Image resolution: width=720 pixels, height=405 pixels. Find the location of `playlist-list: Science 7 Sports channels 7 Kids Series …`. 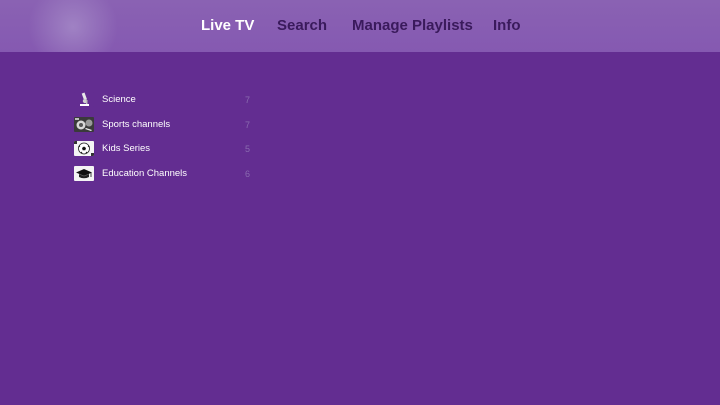

playlist-list: Science 7 Sports channels 7 Kids Series … is located at coordinates (164, 137).